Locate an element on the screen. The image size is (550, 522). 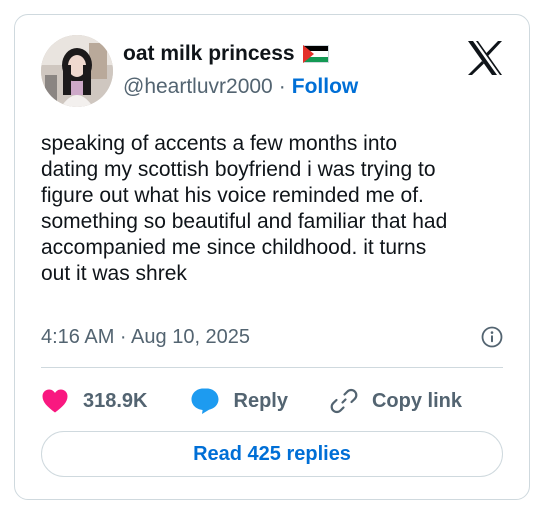
follow-button: Follow is located at coordinates (325, 87).